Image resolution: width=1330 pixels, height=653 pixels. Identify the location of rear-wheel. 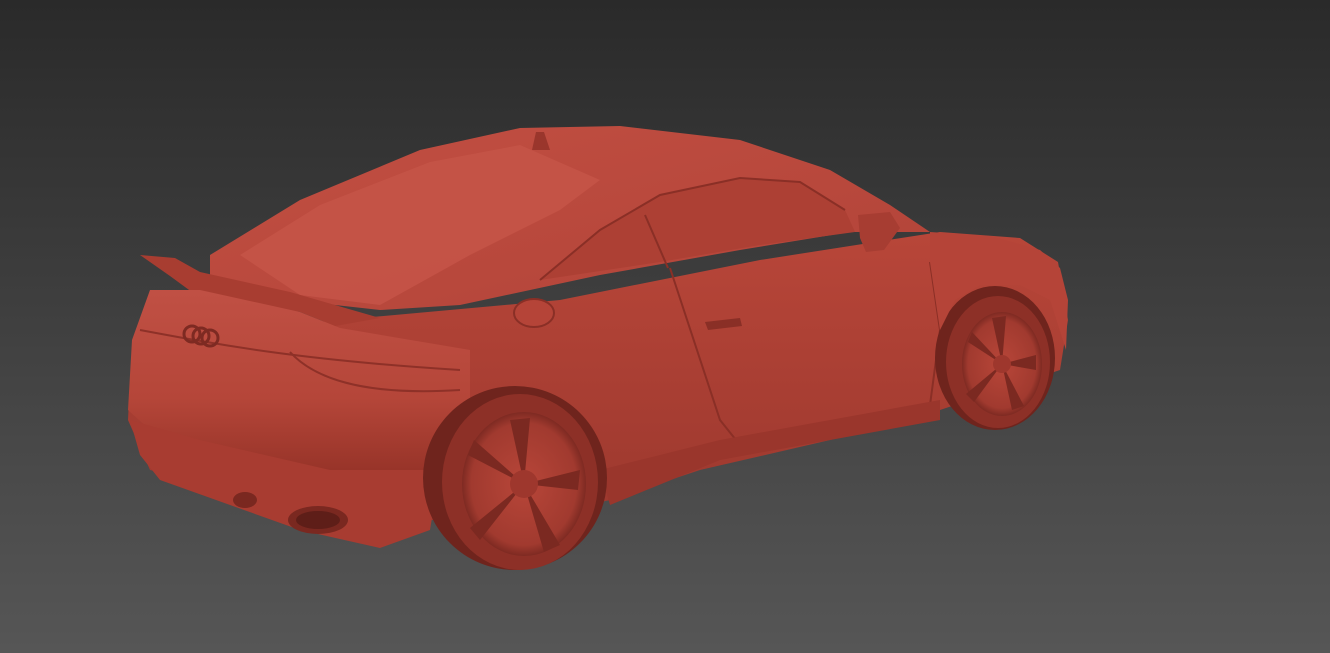
(520, 482).